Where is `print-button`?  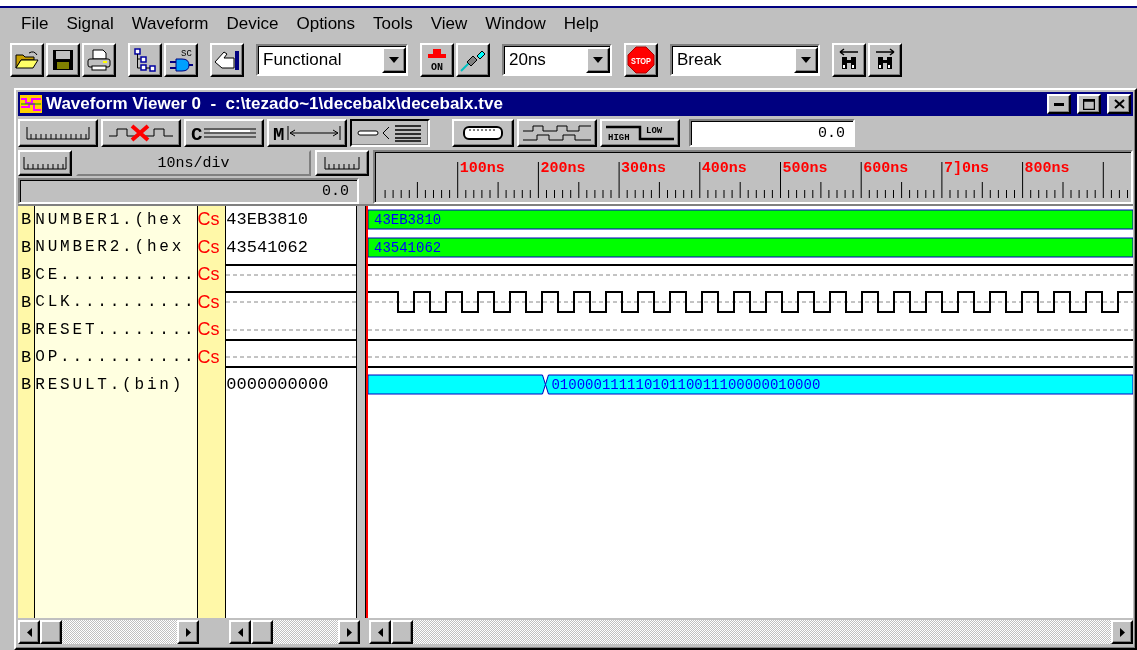
print-button is located at coordinates (99, 60).